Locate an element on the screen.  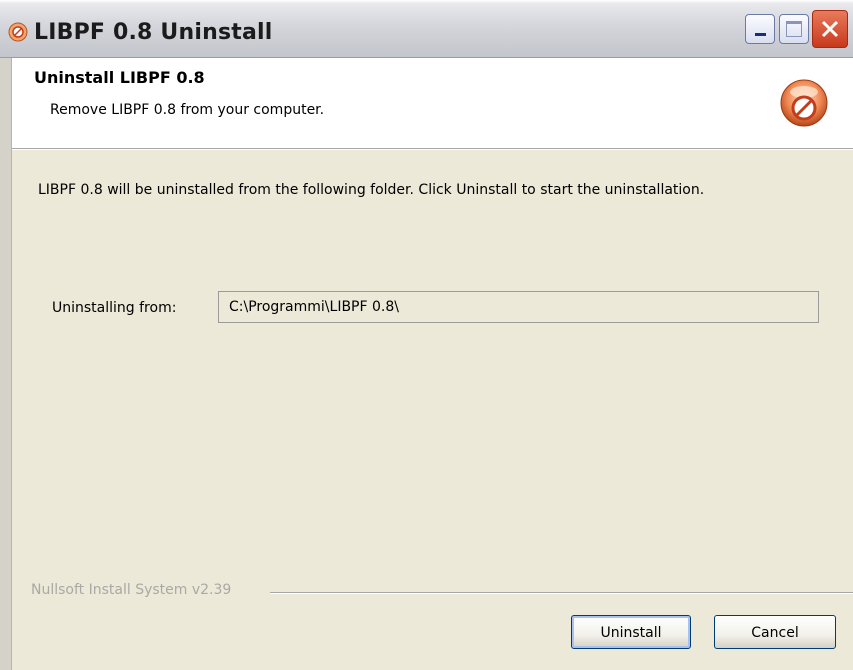
header-title: Uninstall LIBPF 0.8 is located at coordinates (119, 77).